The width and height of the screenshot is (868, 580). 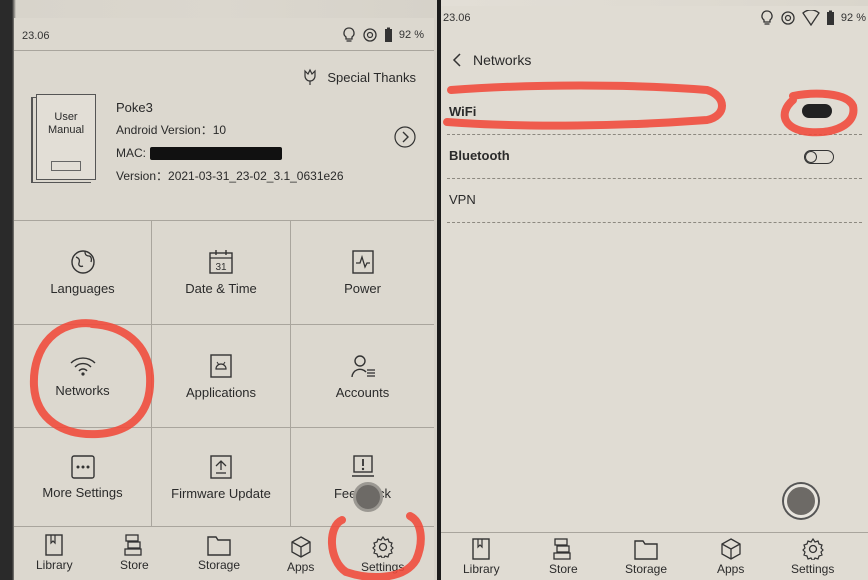 I want to click on networks-header: Networks, so click(x=491, y=60).